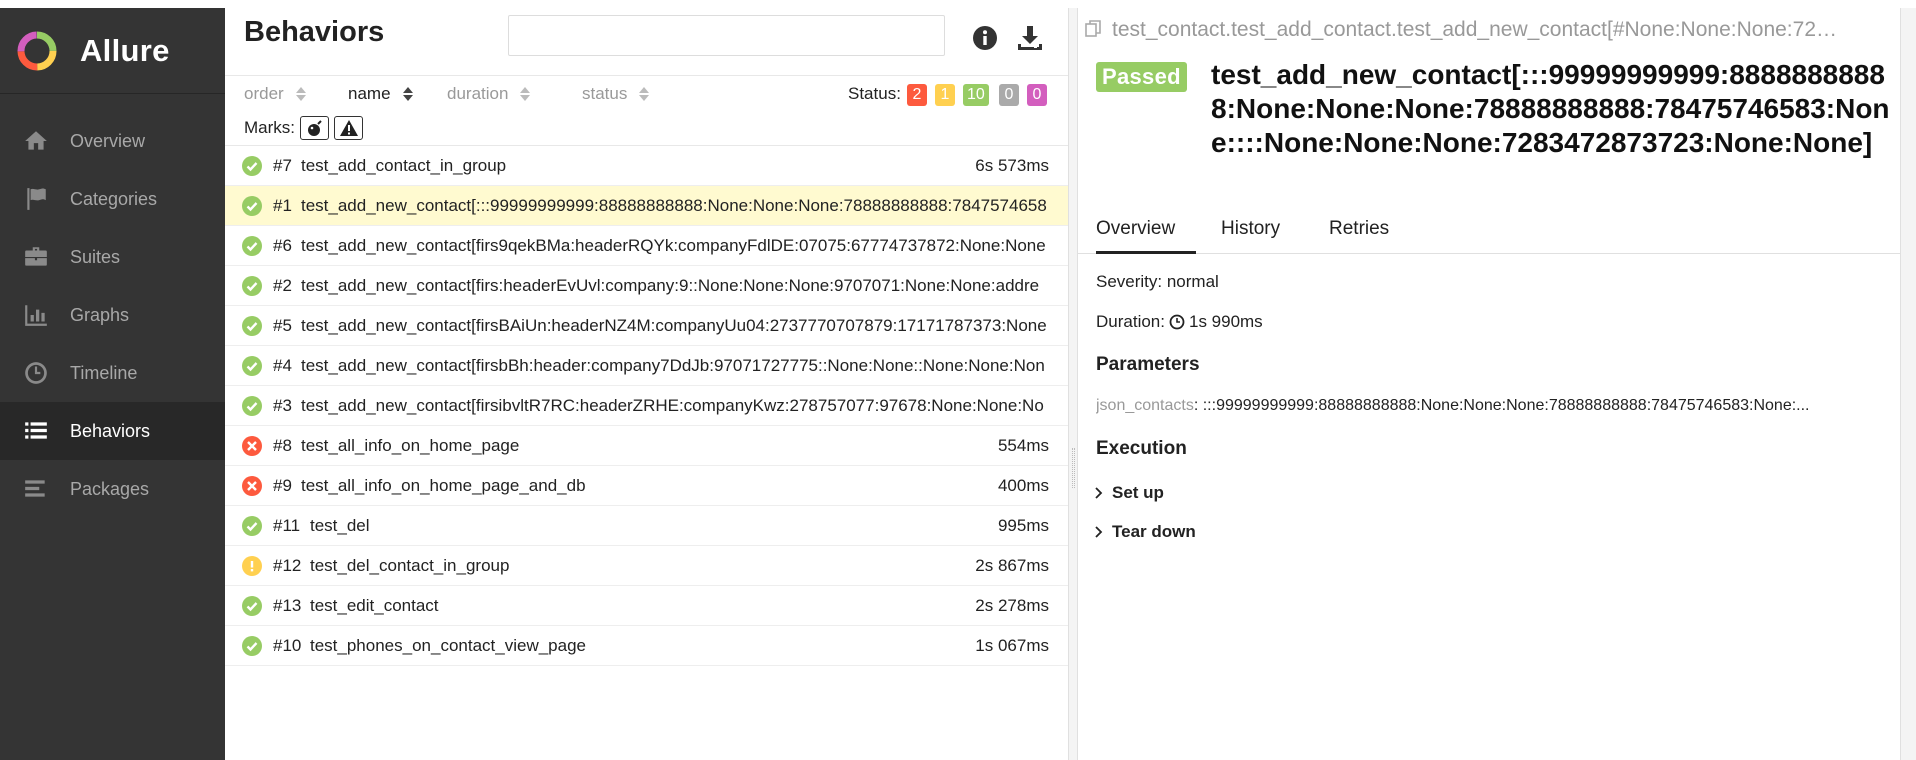  I want to click on sort-arrows-icon, so click(525, 94).